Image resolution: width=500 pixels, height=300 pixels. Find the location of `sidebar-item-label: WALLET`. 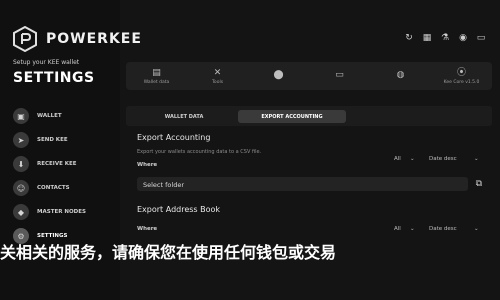

sidebar-item-label: WALLET is located at coordinates (49, 116).